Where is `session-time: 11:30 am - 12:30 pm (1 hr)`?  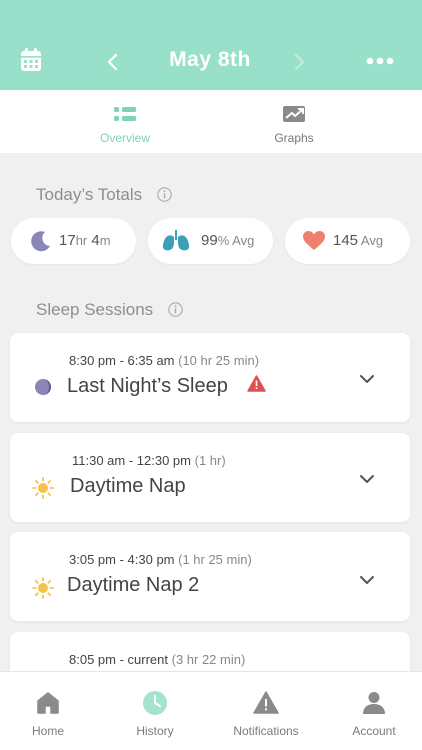 session-time: 11:30 am - 12:30 pm (1 hr) is located at coordinates (149, 460).